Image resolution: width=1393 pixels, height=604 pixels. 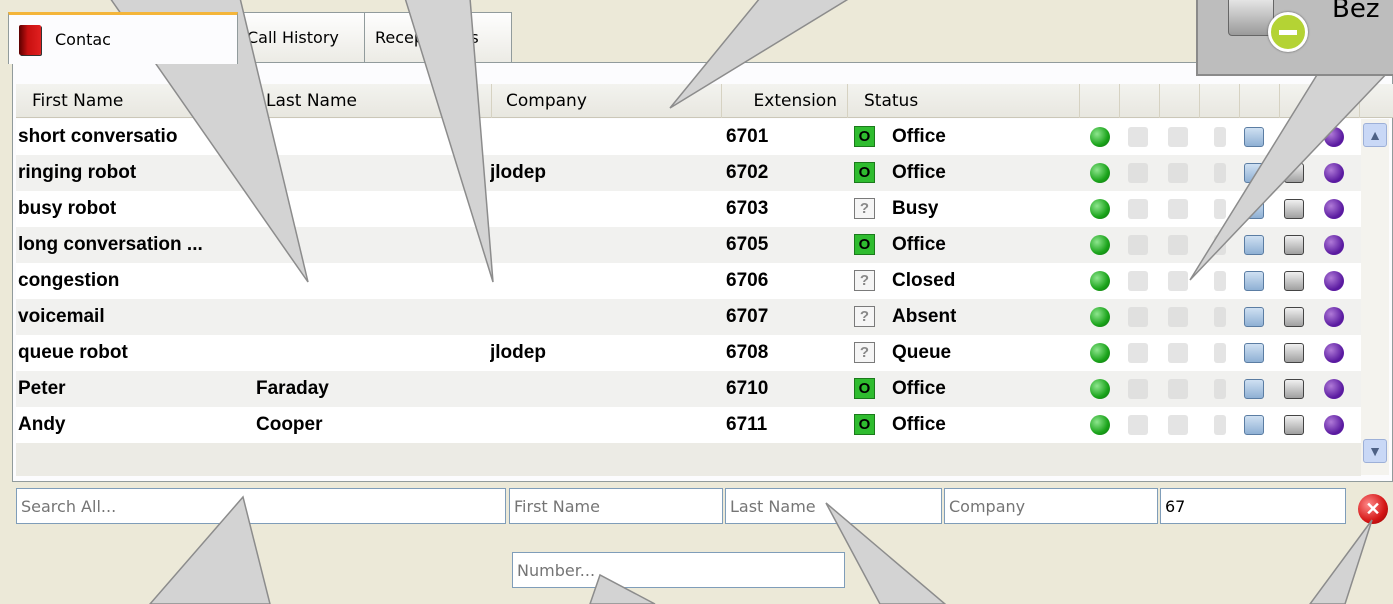 I want to click on col-status: Status, so click(x=964, y=101).